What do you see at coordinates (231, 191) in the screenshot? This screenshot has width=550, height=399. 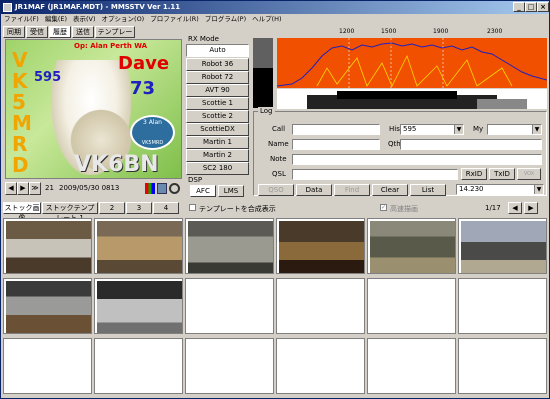 I see `lms-button: LMS` at bounding box center [231, 191].